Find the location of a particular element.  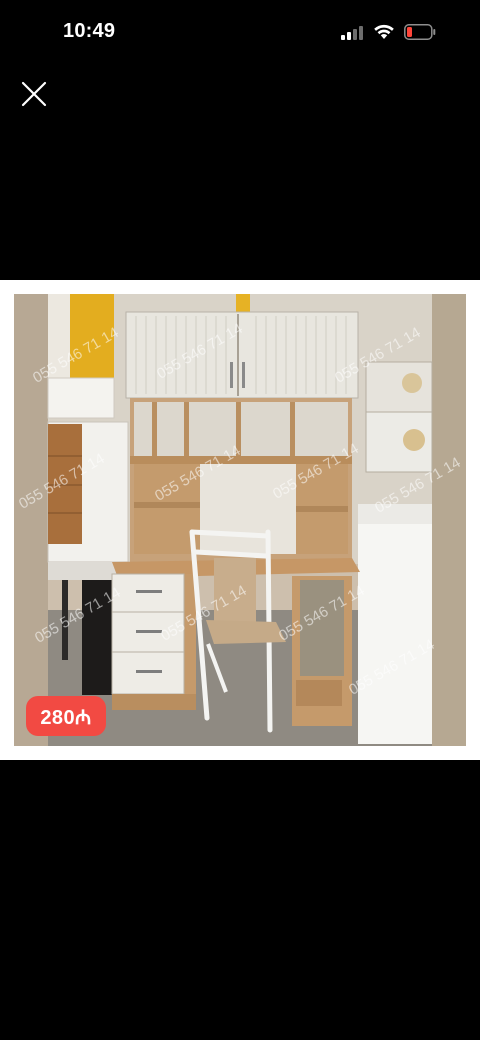

cellular-signal-icon is located at coordinates (353, 32).